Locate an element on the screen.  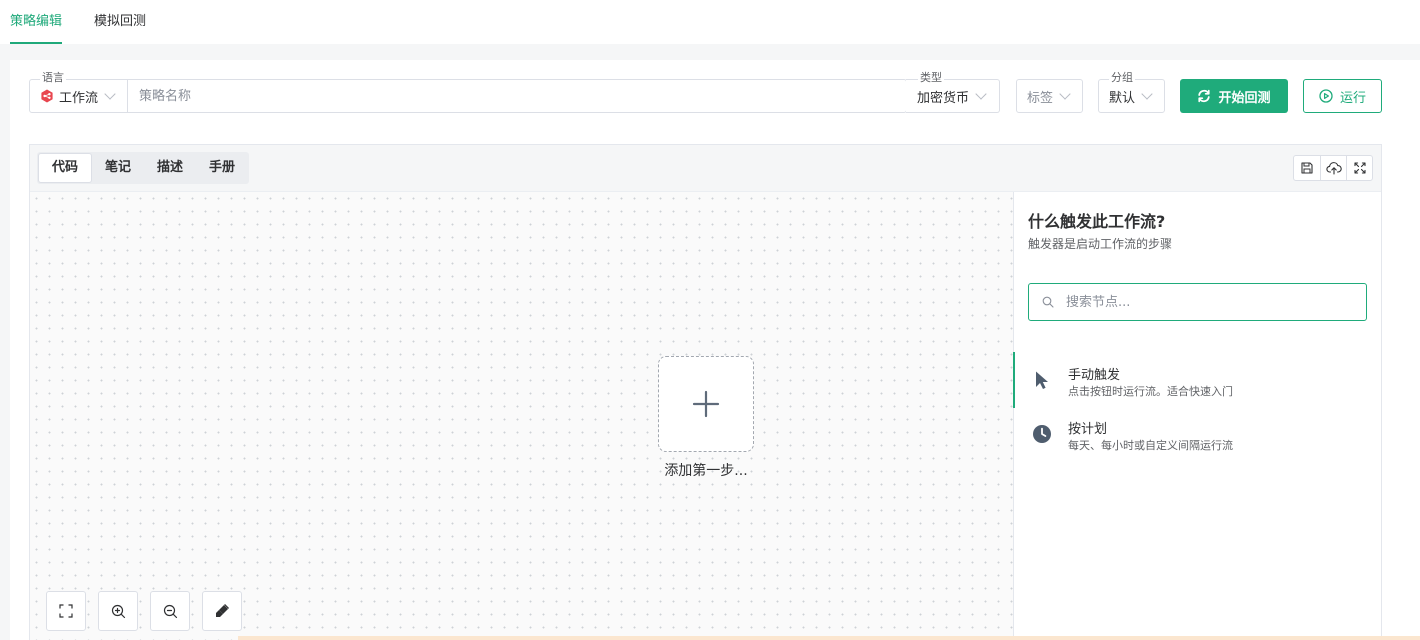
top-tab-bar: 策略编辑 模拟回测 is located at coordinates (710, 22).